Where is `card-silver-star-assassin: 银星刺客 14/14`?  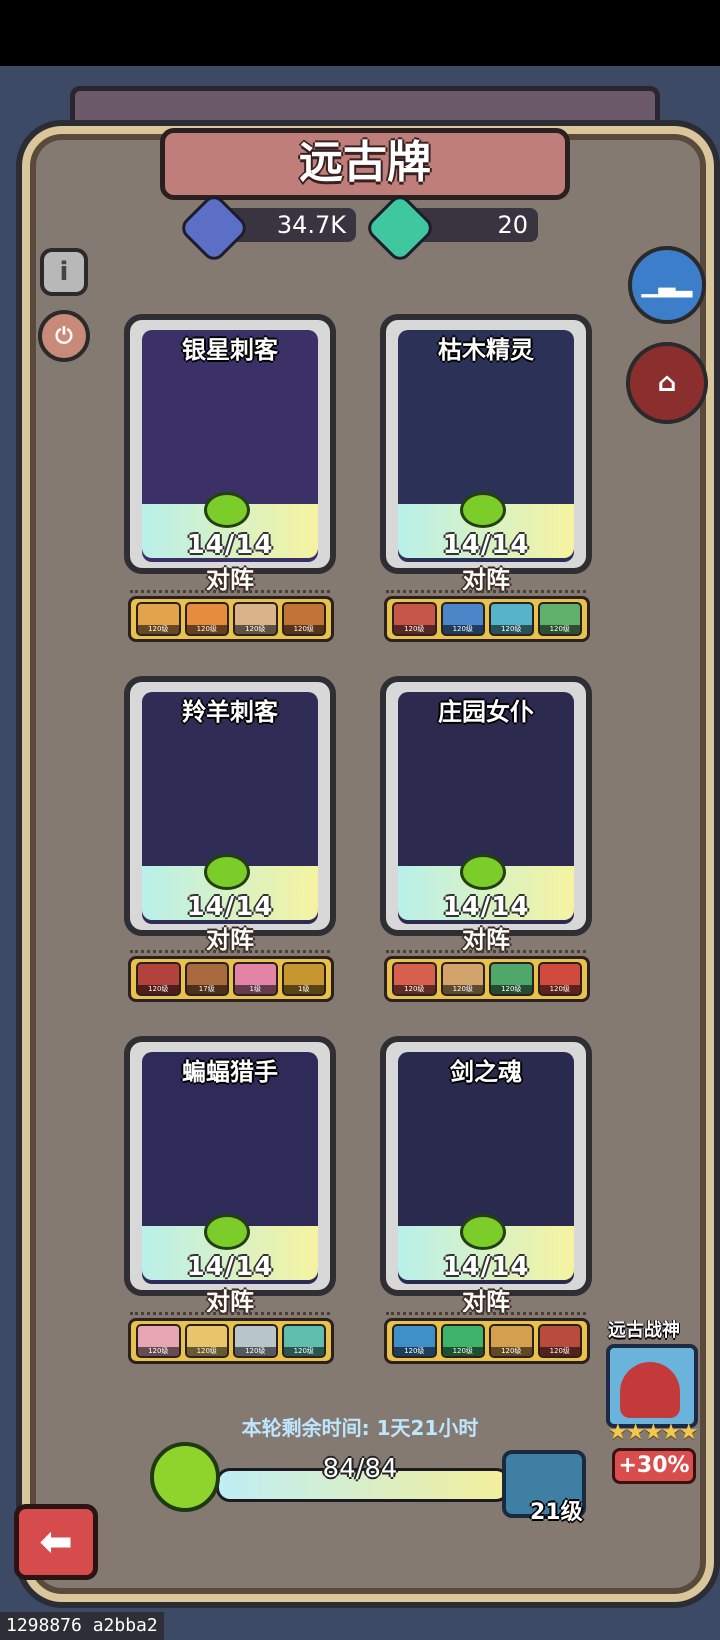
card-silver-star-assassin: 银星刺客 14/14 is located at coordinates (230, 444).